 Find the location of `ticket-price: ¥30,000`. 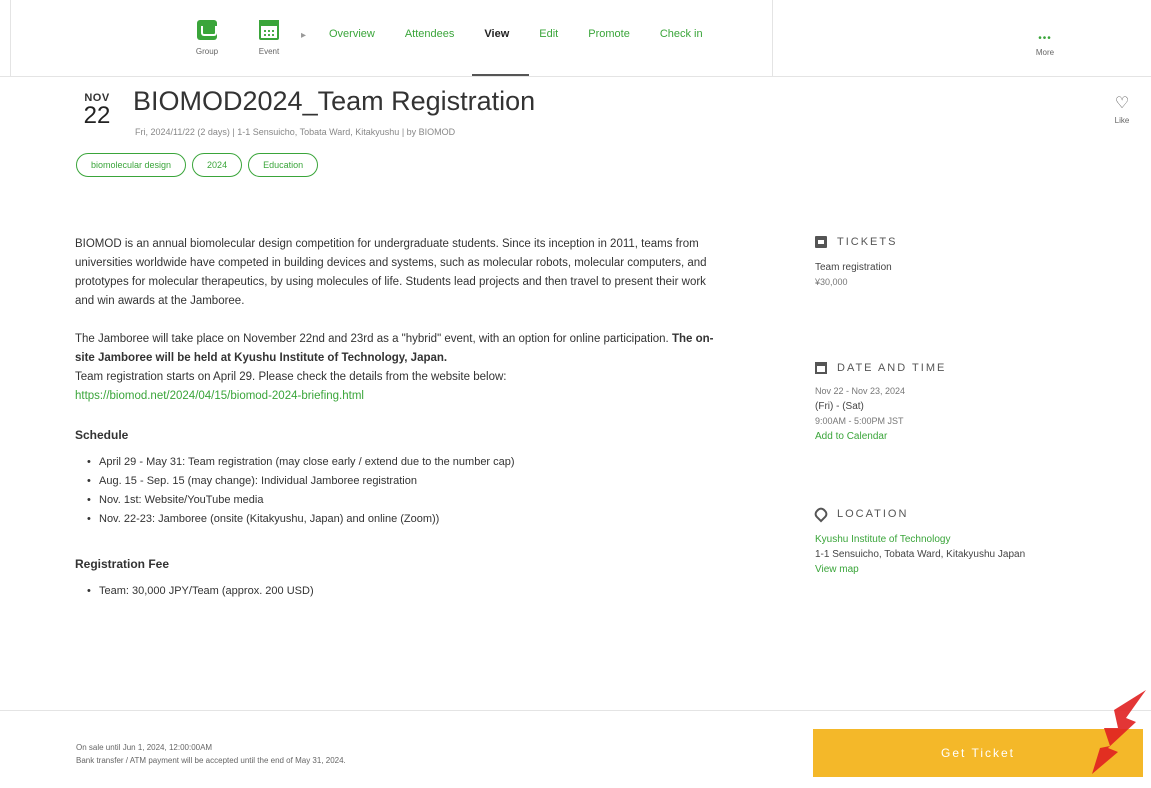

ticket-price: ¥30,000 is located at coordinates (831, 282).